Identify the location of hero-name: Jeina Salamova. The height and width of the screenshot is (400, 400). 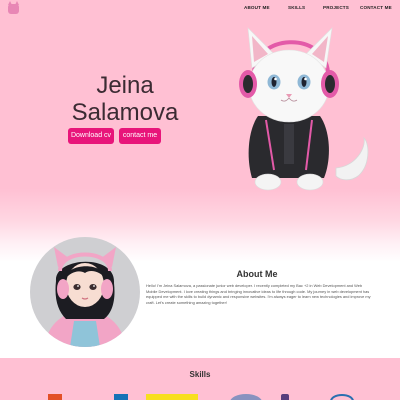
(125, 99).